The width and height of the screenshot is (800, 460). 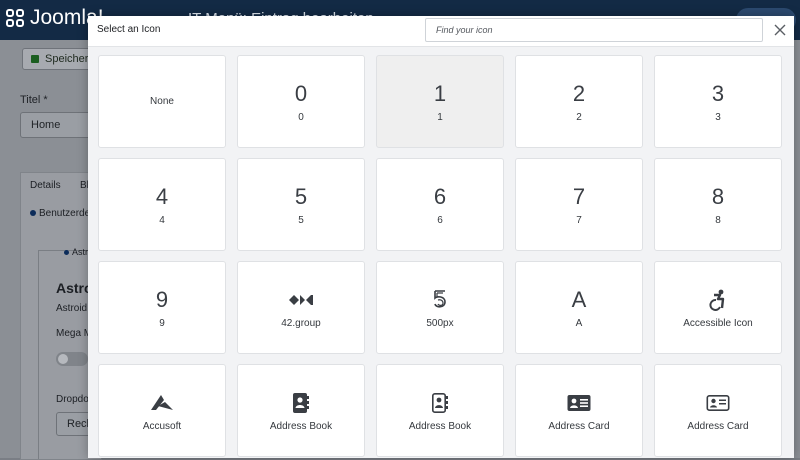 I want to click on icon-label: 4, so click(x=162, y=220).